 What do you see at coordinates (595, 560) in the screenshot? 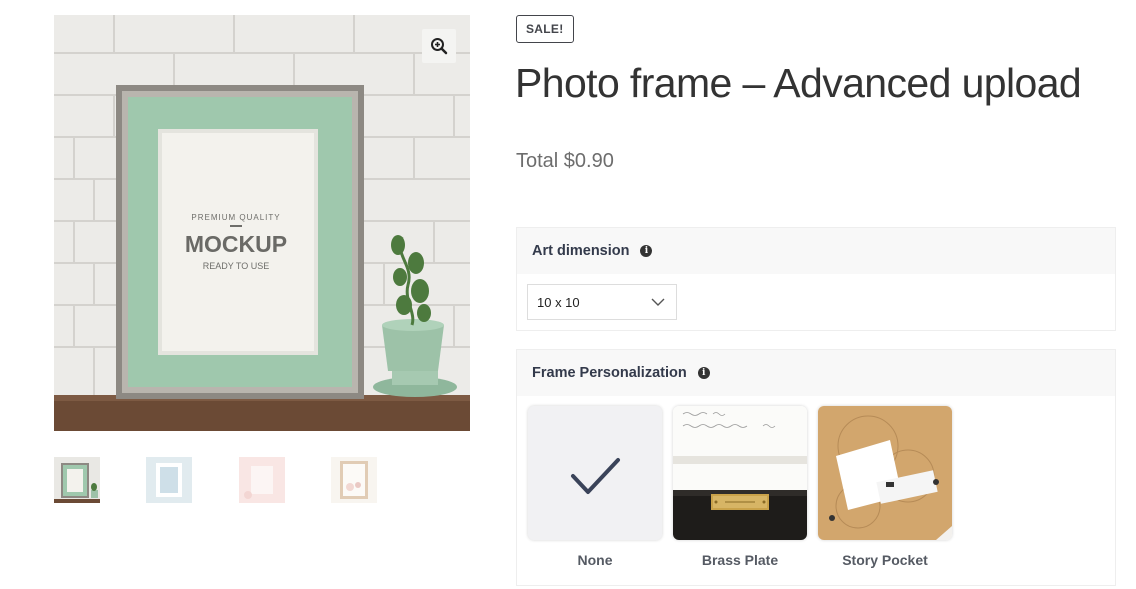
I see `choice-none-label: None` at bounding box center [595, 560].